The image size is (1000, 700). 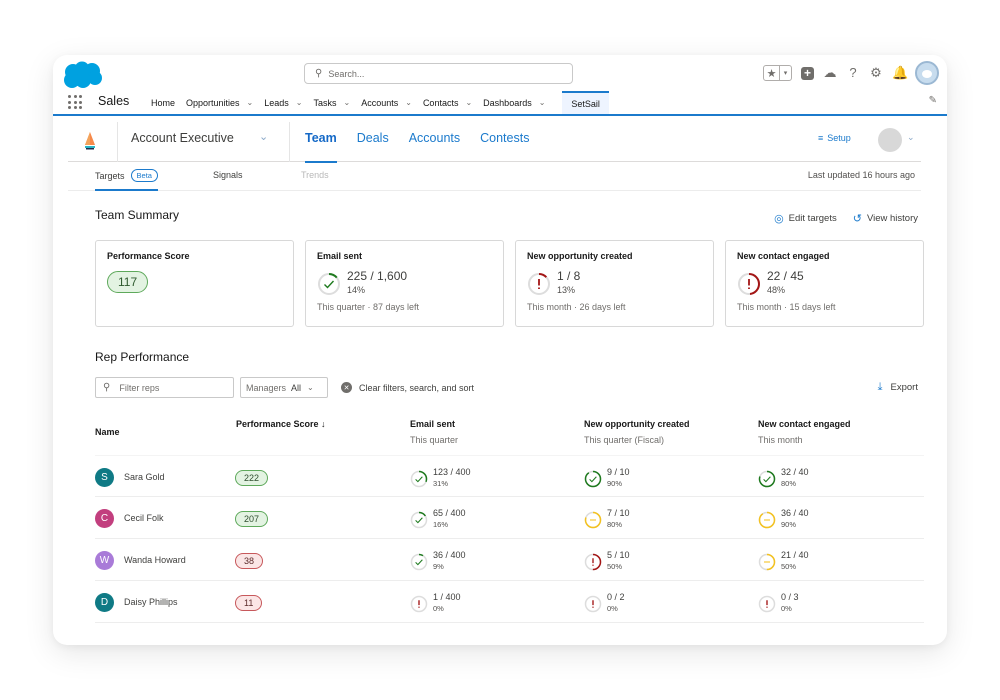 I want to click on progress-ring-good, so click(x=329, y=284).